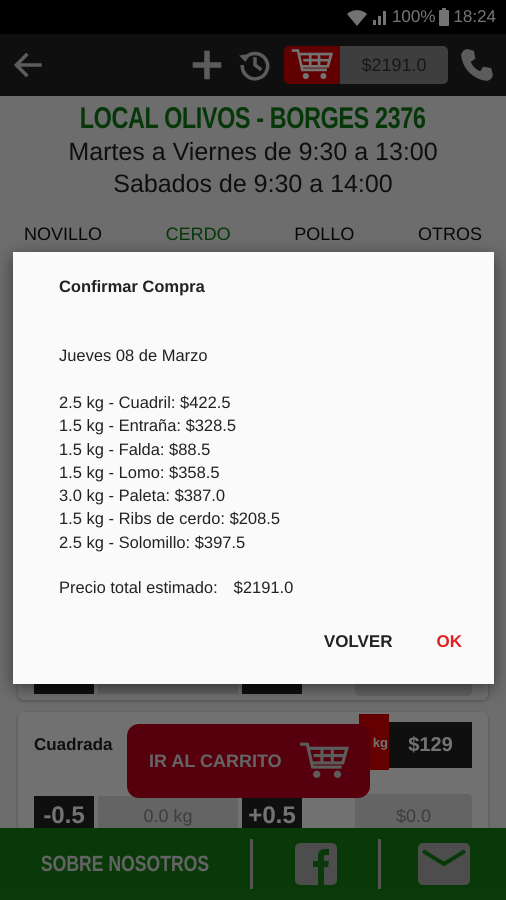  What do you see at coordinates (264, 588) in the screenshot?
I see `total-amount: $2191.0` at bounding box center [264, 588].